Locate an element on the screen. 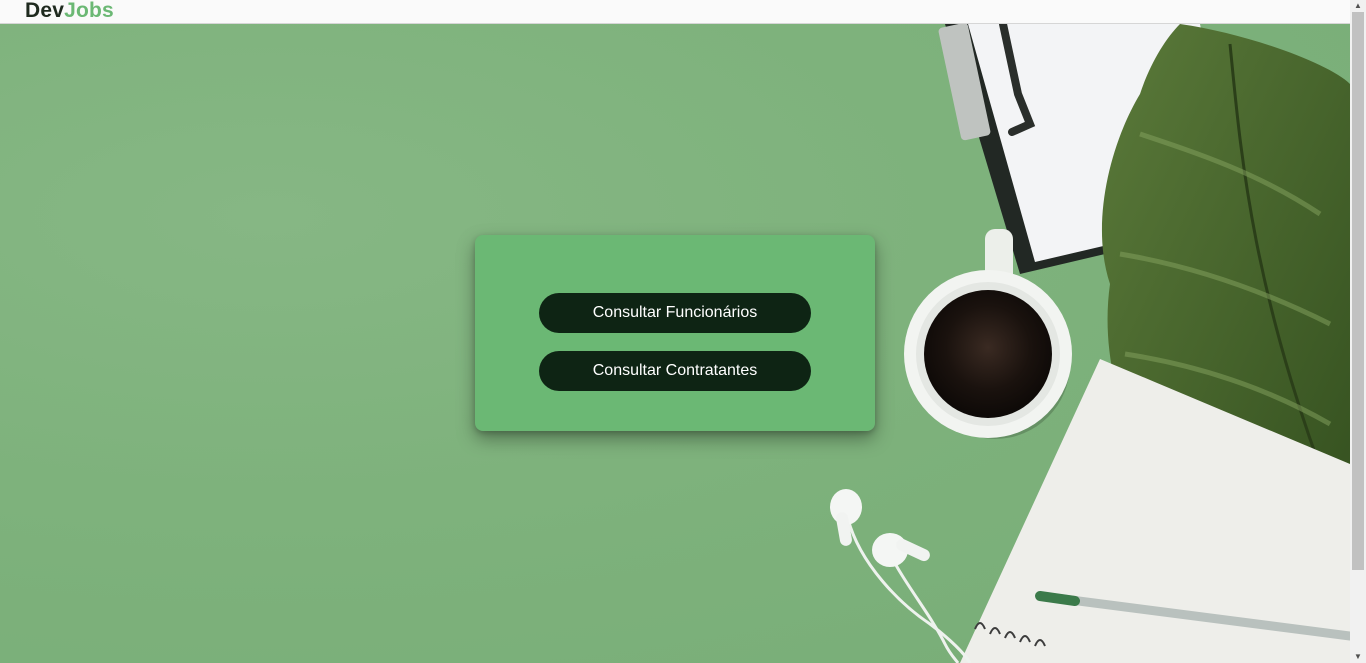 This screenshot has height=663, width=1366. earphones is located at coordinates (901, 576).